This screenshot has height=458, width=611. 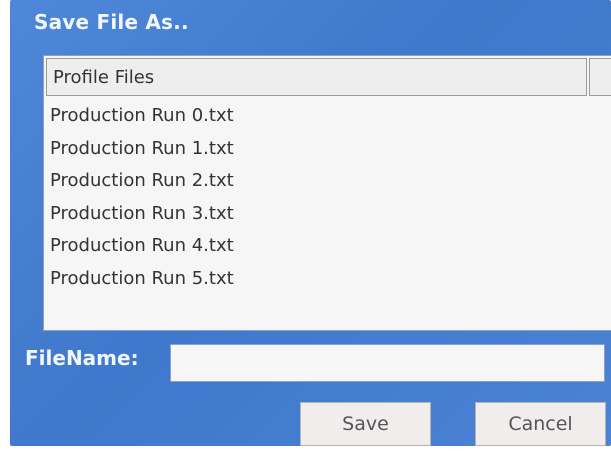 I want to click on cancel-button: Cancel, so click(x=540, y=424).